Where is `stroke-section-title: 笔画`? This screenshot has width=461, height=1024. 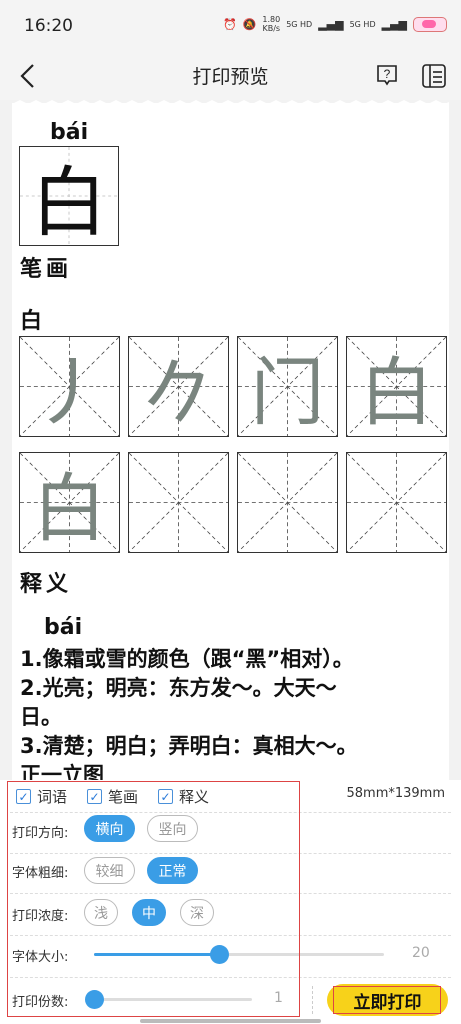
stroke-section-title: 笔画 is located at coordinates (46, 269).